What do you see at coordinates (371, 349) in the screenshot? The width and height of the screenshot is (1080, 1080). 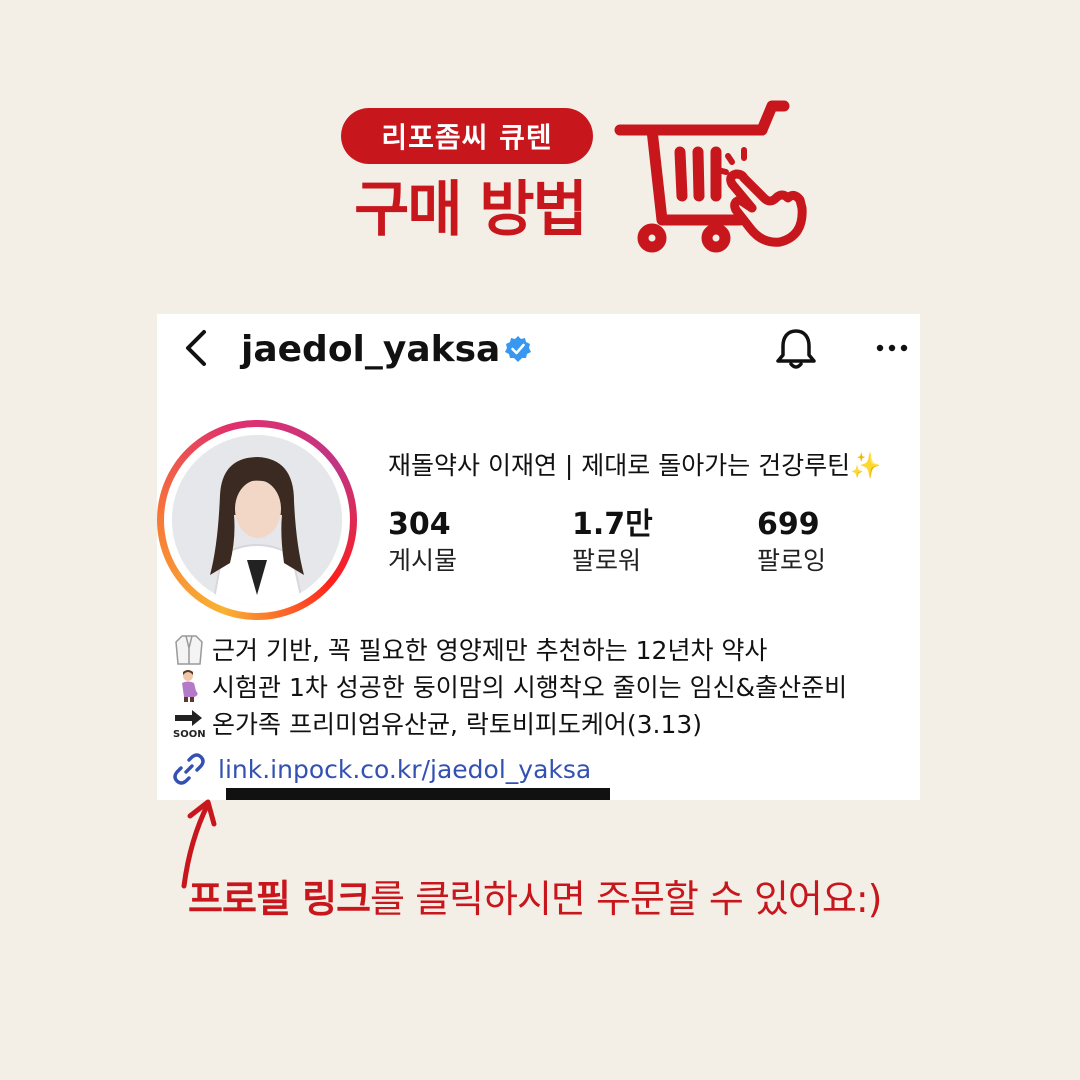 I see `profile-username: jaedol_yaksa` at bounding box center [371, 349].